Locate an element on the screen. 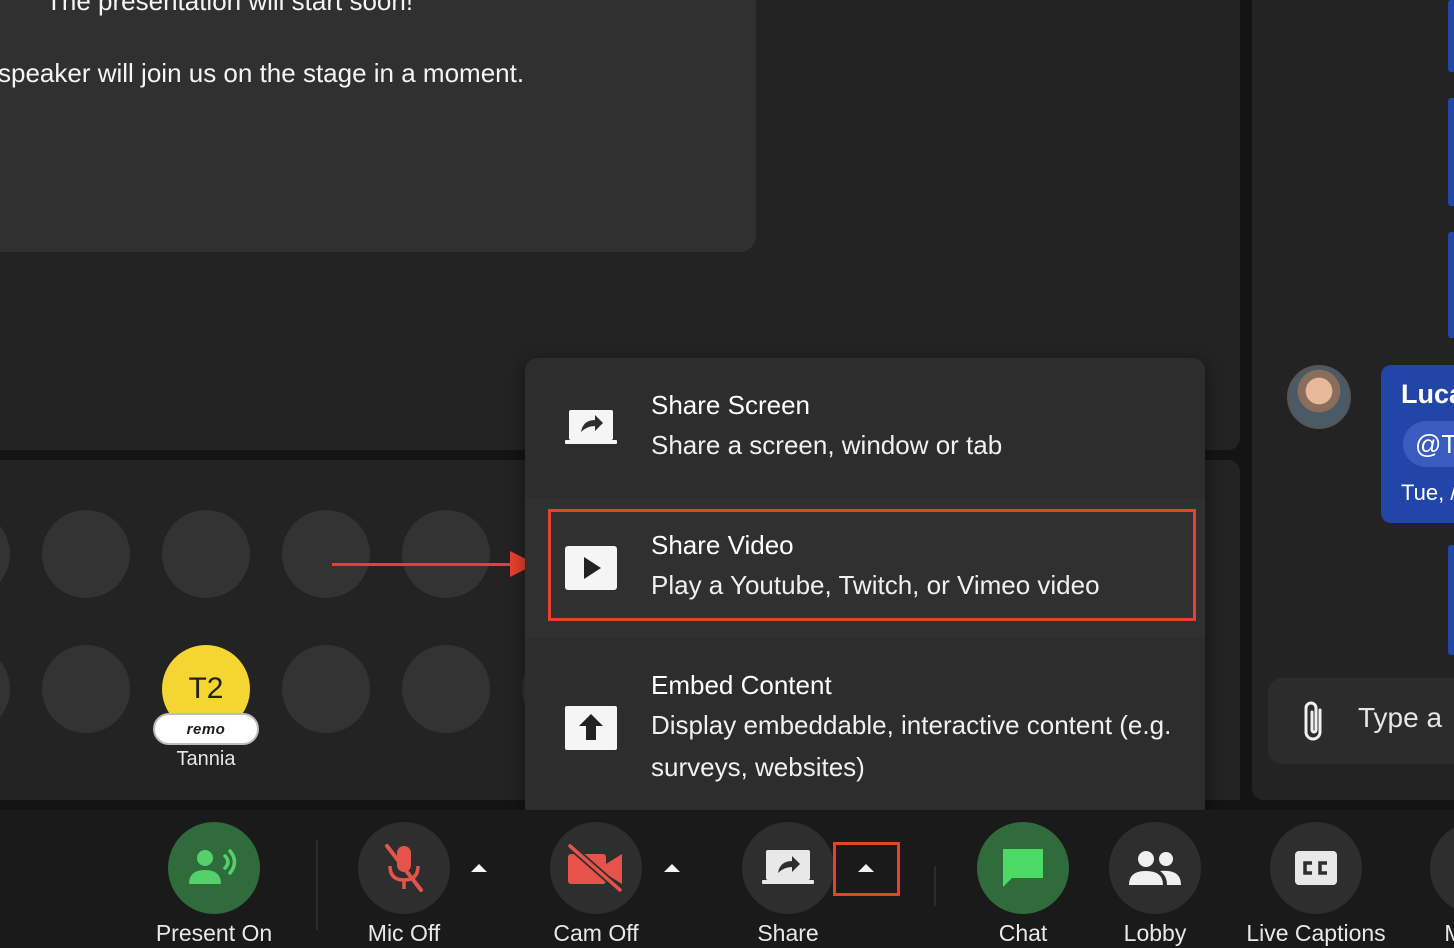 This screenshot has height=948, width=1454. chat-input-placeholder: Type a is located at coordinates (1400, 717).